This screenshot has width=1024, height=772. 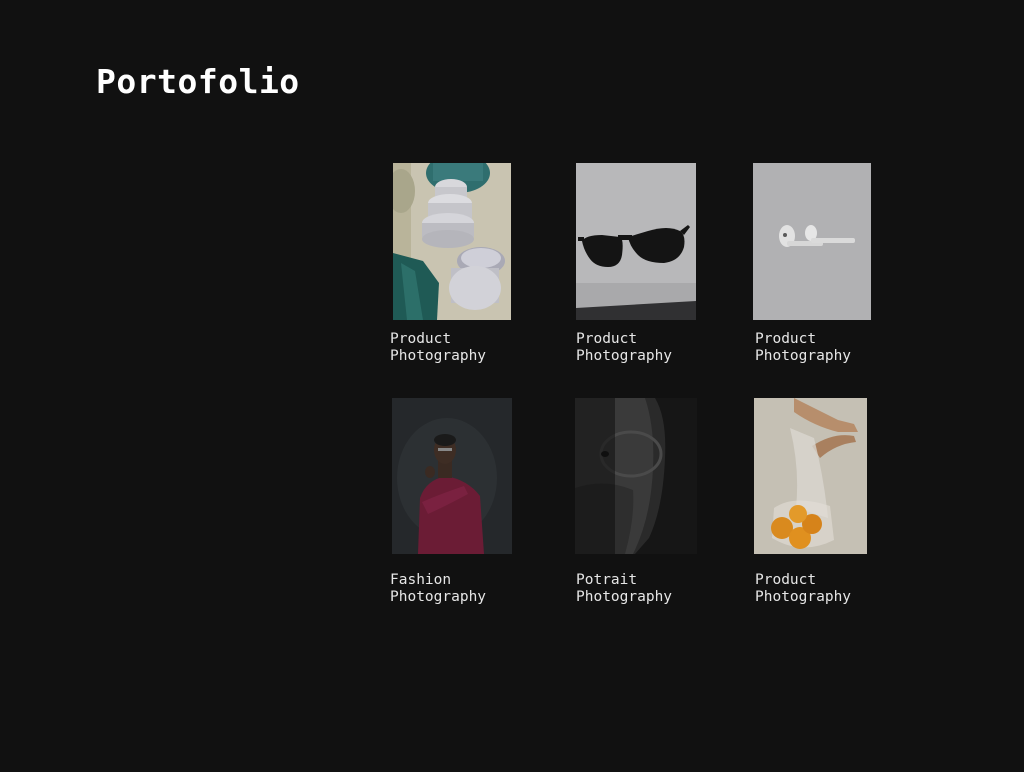 I want to click on caption-category: Potrait, so click(x=607, y=580).